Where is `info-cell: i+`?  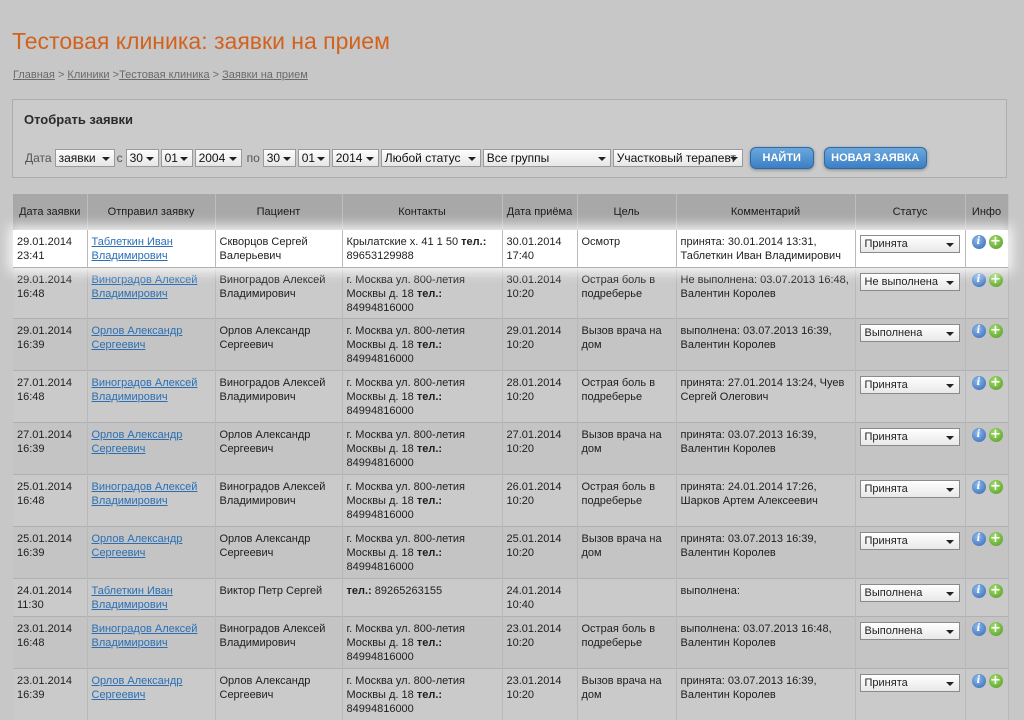 info-cell: i+ is located at coordinates (986, 345).